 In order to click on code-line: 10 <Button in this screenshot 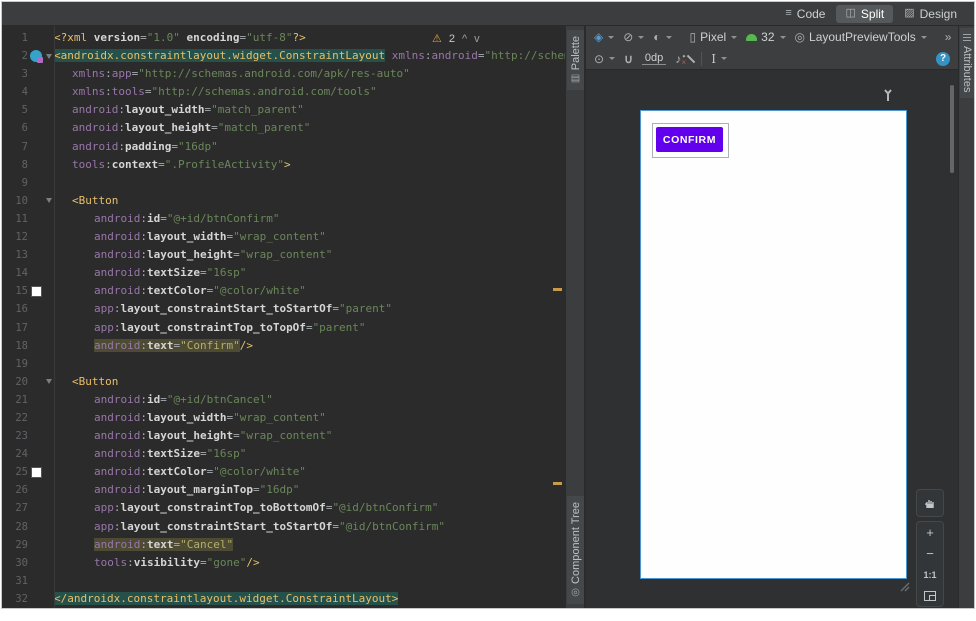, I will do `click(283, 201)`.